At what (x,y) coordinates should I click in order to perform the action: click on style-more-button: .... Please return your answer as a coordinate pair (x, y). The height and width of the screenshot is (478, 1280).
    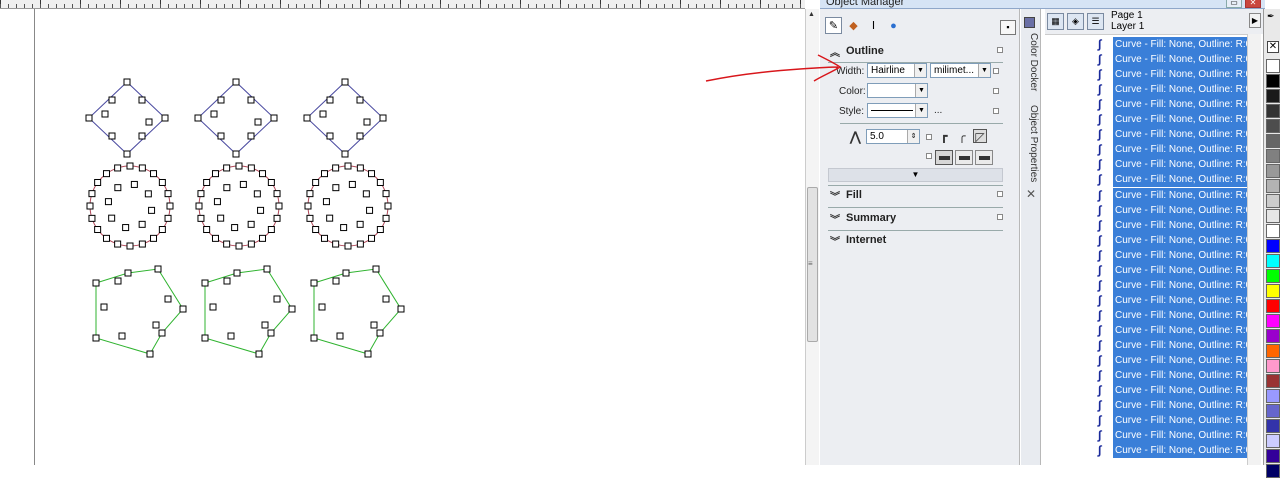
    Looking at the image, I should click on (938, 110).